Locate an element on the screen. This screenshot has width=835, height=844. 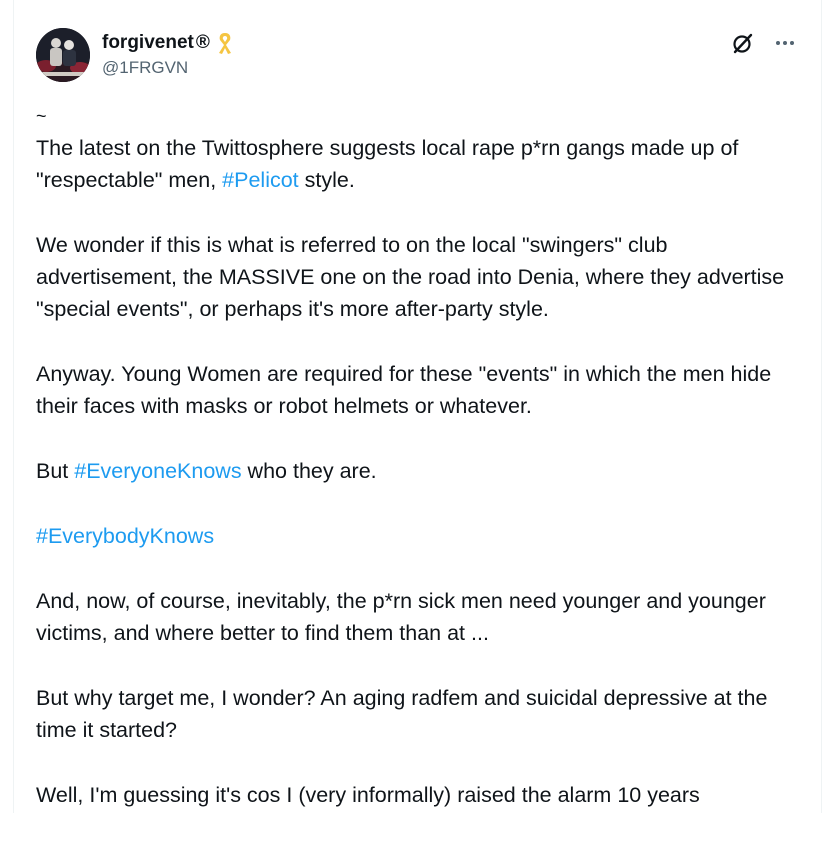
avatar is located at coordinates (63, 55).